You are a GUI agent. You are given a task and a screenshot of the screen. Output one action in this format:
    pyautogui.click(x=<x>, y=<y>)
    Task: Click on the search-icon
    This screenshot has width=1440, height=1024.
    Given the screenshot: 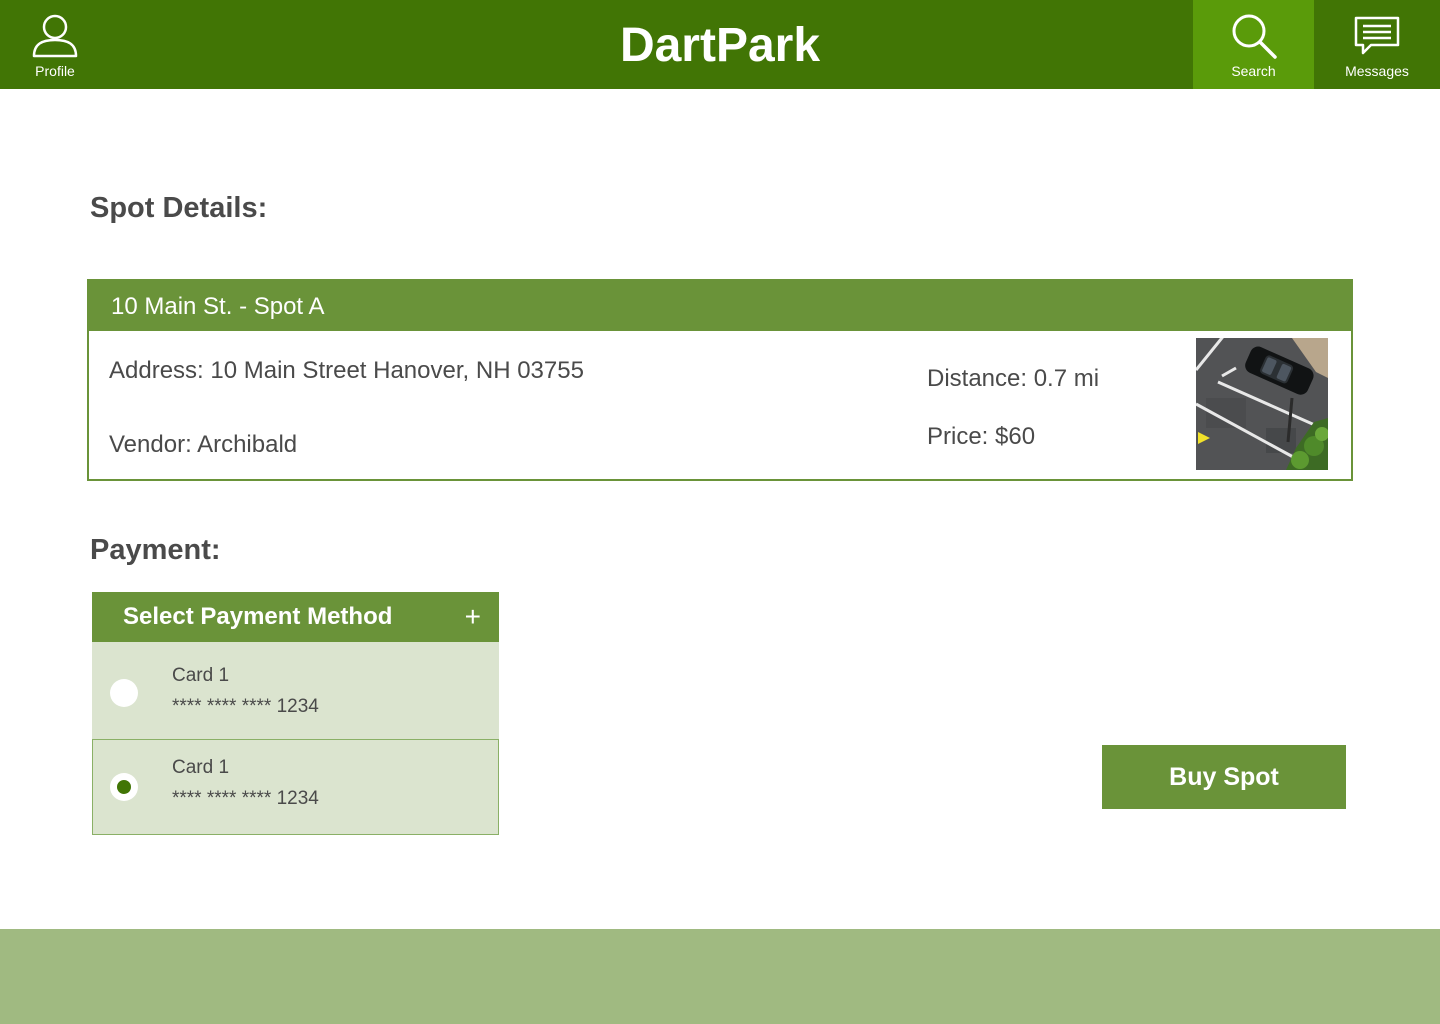 What is the action you would take?
    pyautogui.click(x=1254, y=36)
    